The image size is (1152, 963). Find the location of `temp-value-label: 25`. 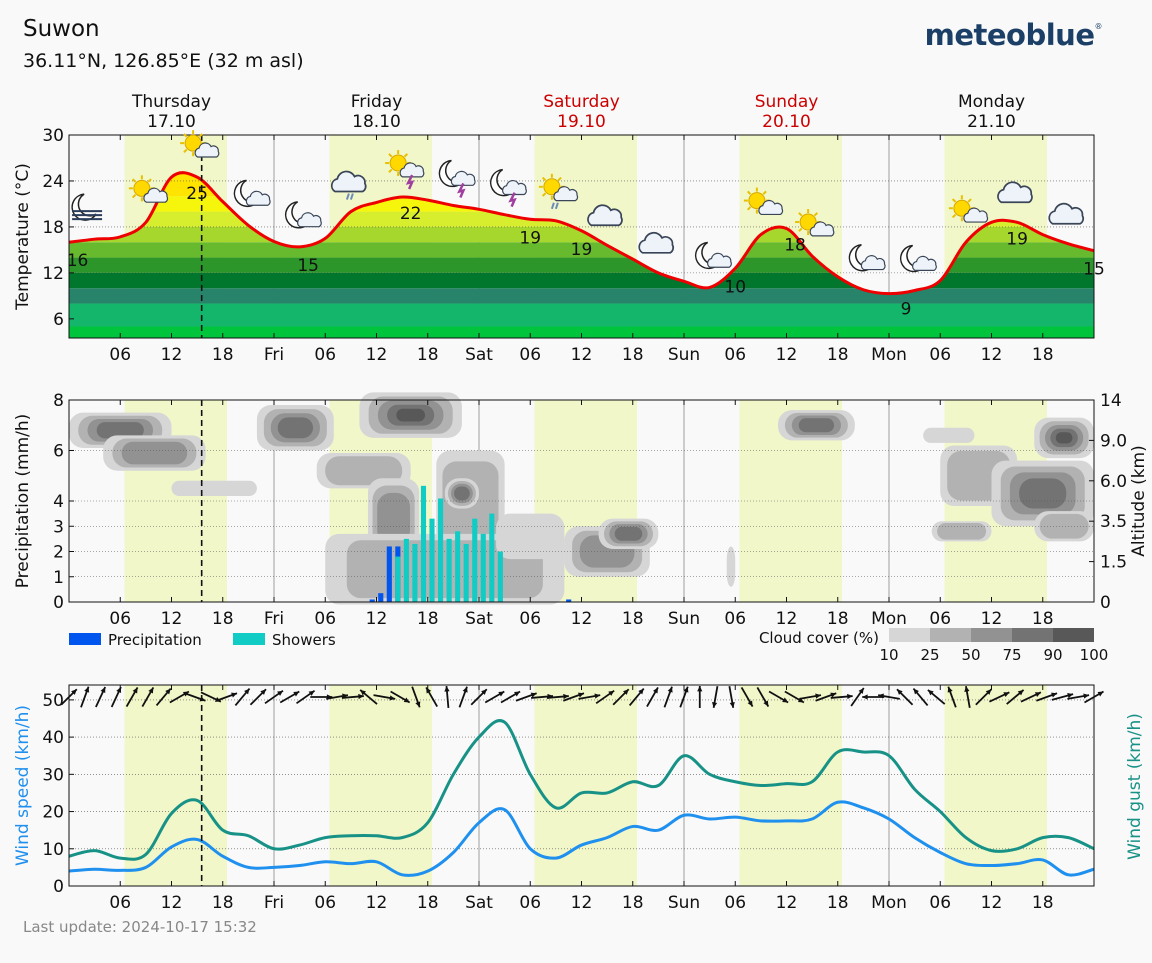

temp-value-label: 25 is located at coordinates (197, 194).